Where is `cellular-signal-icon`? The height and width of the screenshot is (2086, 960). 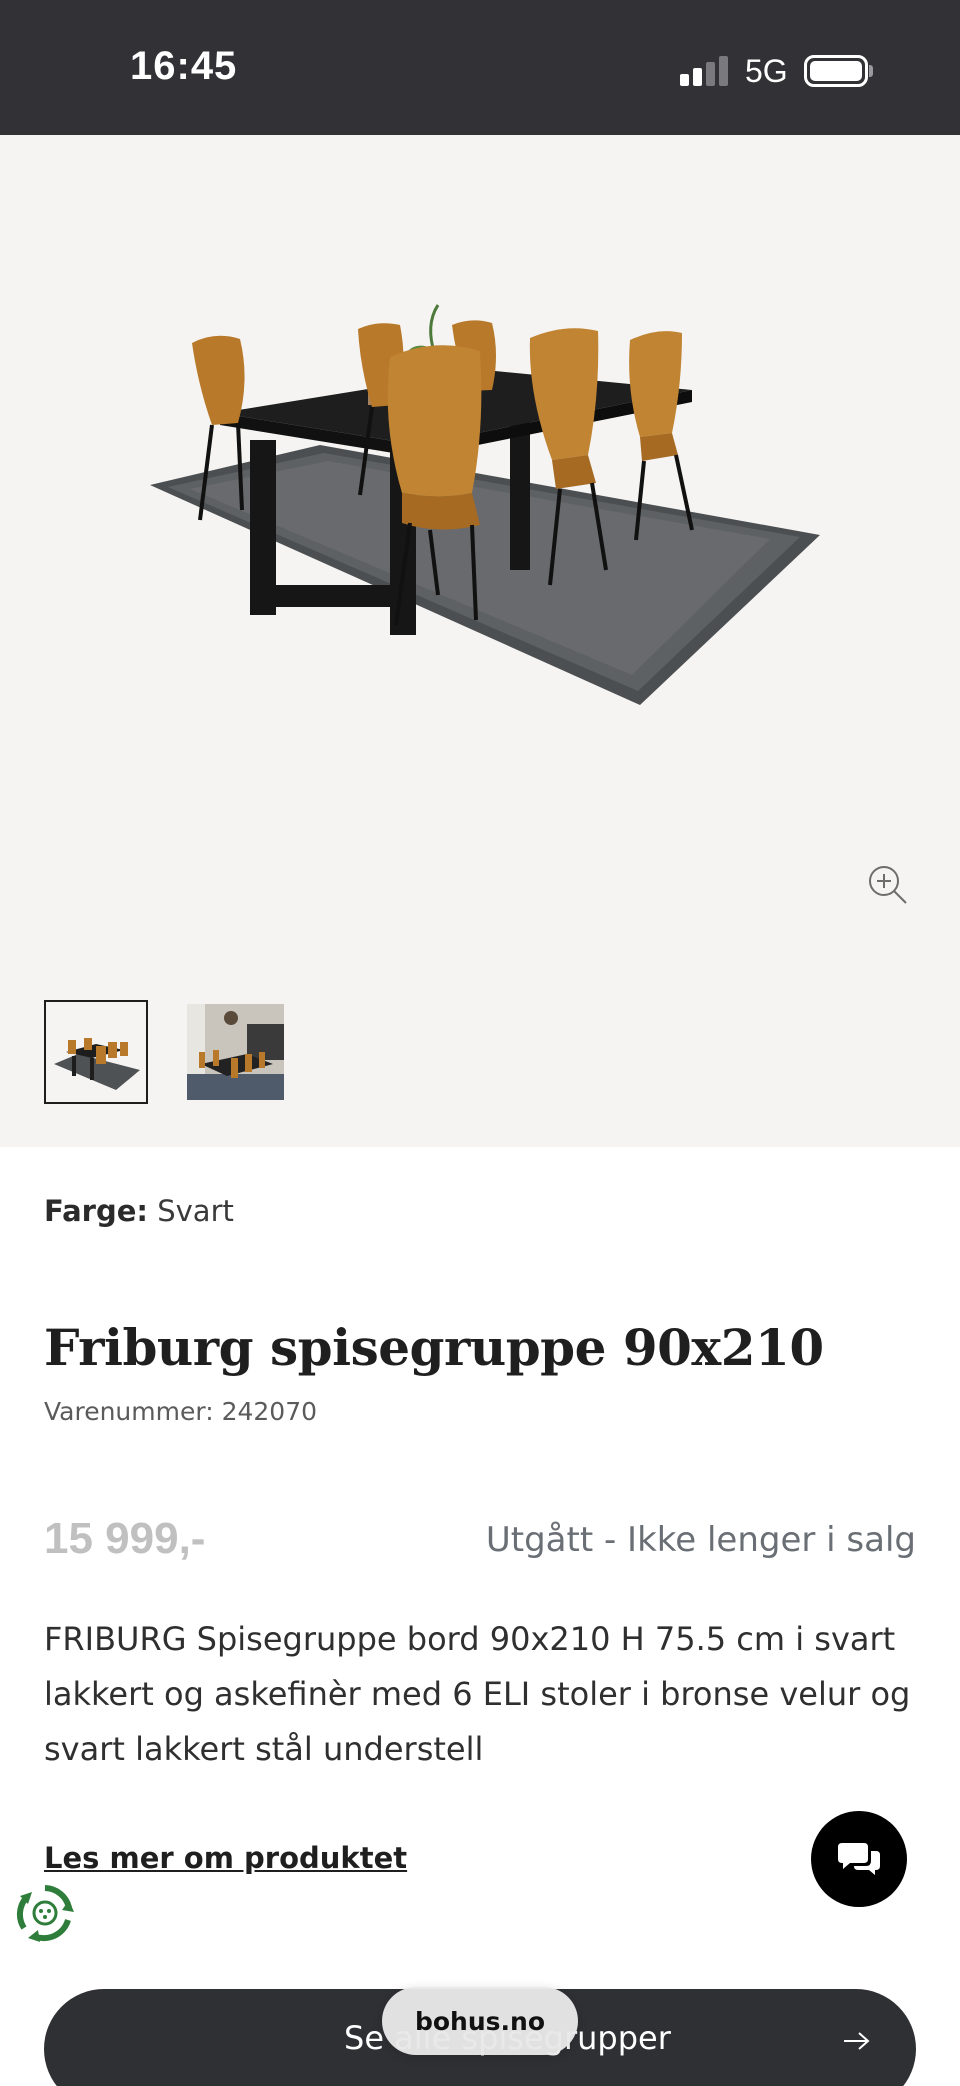 cellular-signal-icon is located at coordinates (705, 71).